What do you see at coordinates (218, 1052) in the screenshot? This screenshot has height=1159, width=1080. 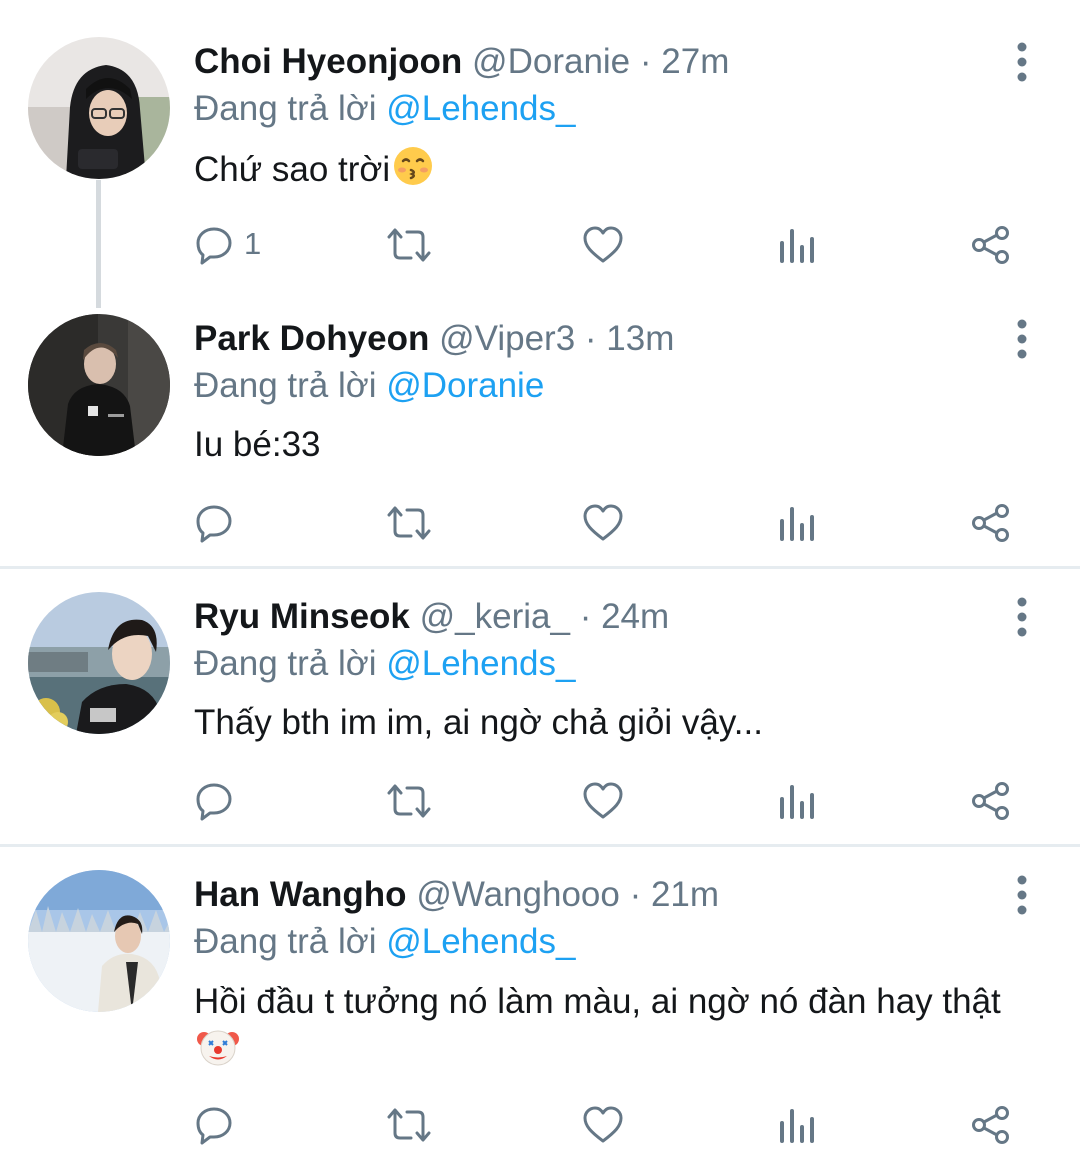 I see `clown-face-emoji` at bounding box center [218, 1052].